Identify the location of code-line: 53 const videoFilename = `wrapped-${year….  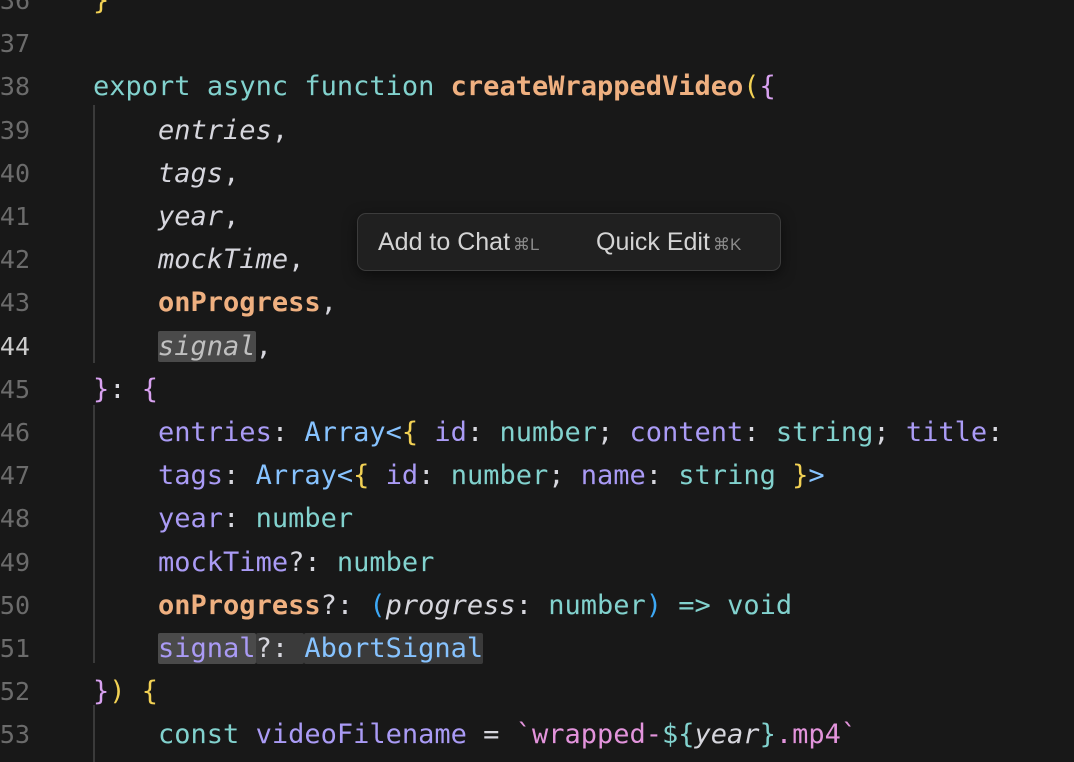
(537, 734).